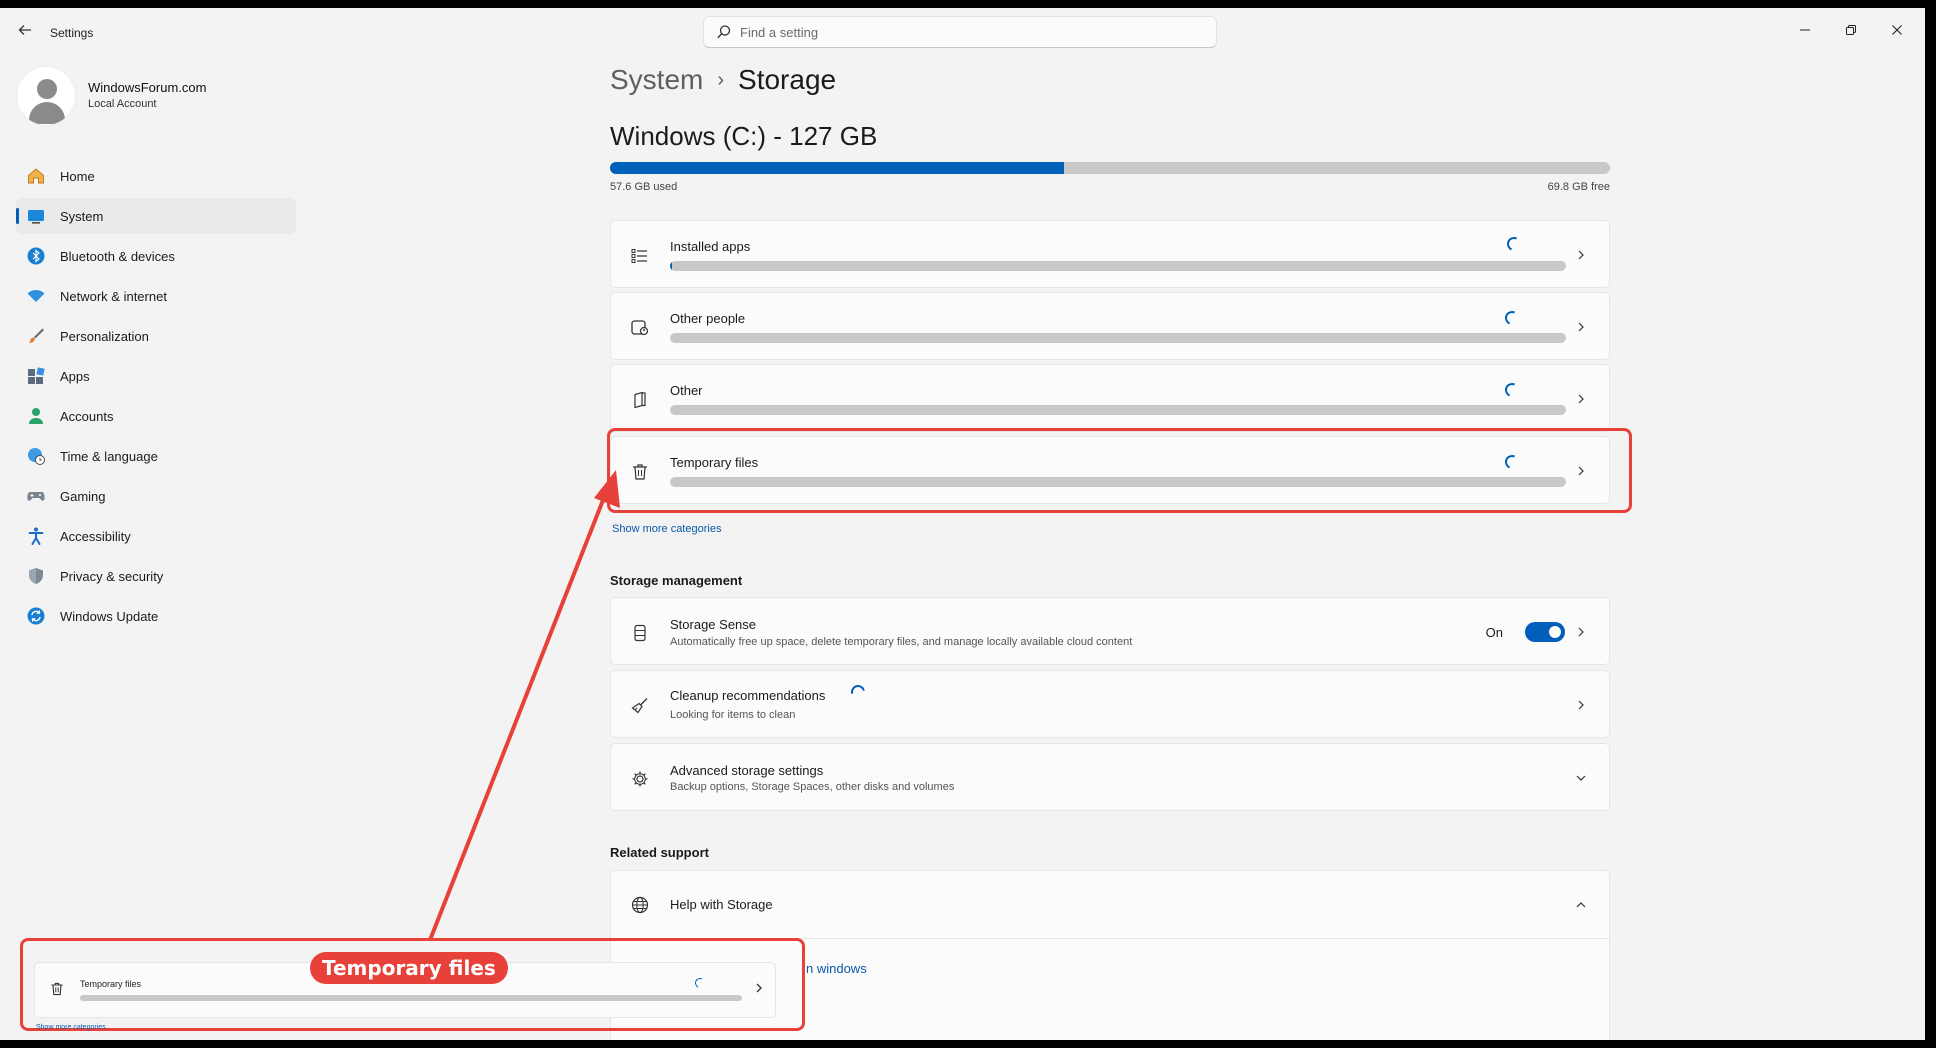 This screenshot has height=1048, width=1936. I want to click on category-other-people: Other people, so click(1110, 326).